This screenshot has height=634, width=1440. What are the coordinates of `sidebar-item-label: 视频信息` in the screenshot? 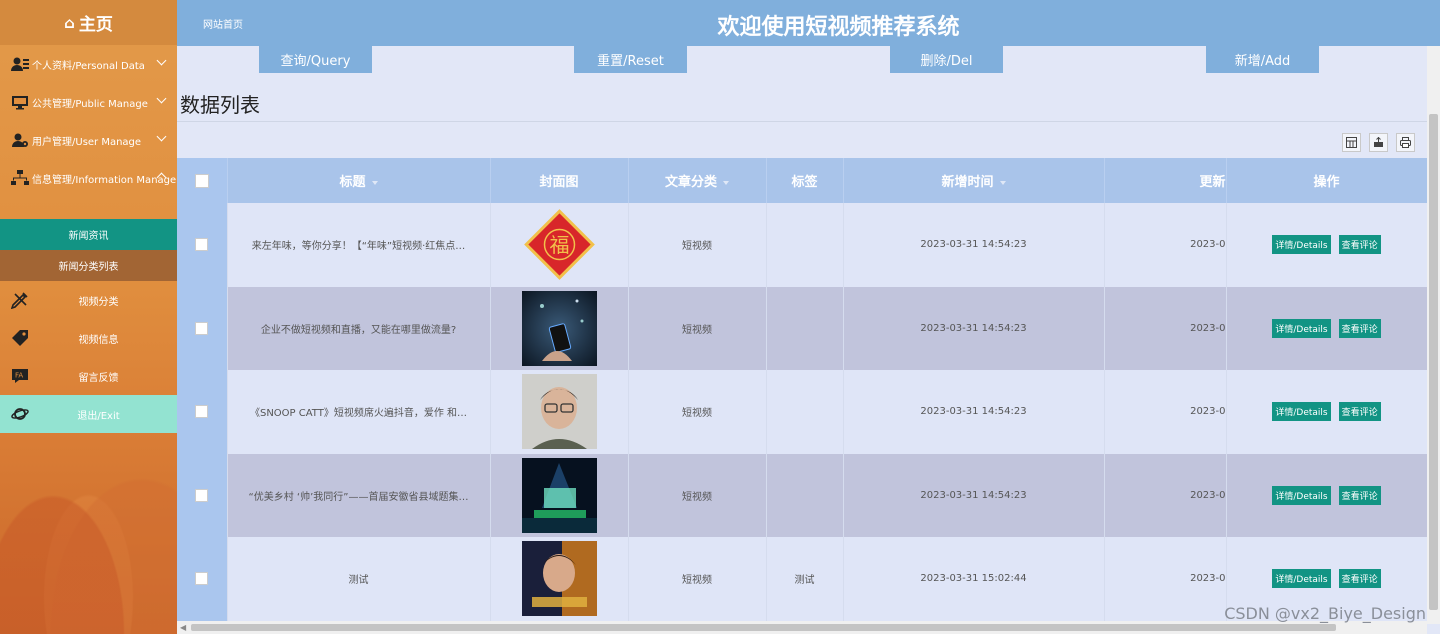 It's located at (98, 340).